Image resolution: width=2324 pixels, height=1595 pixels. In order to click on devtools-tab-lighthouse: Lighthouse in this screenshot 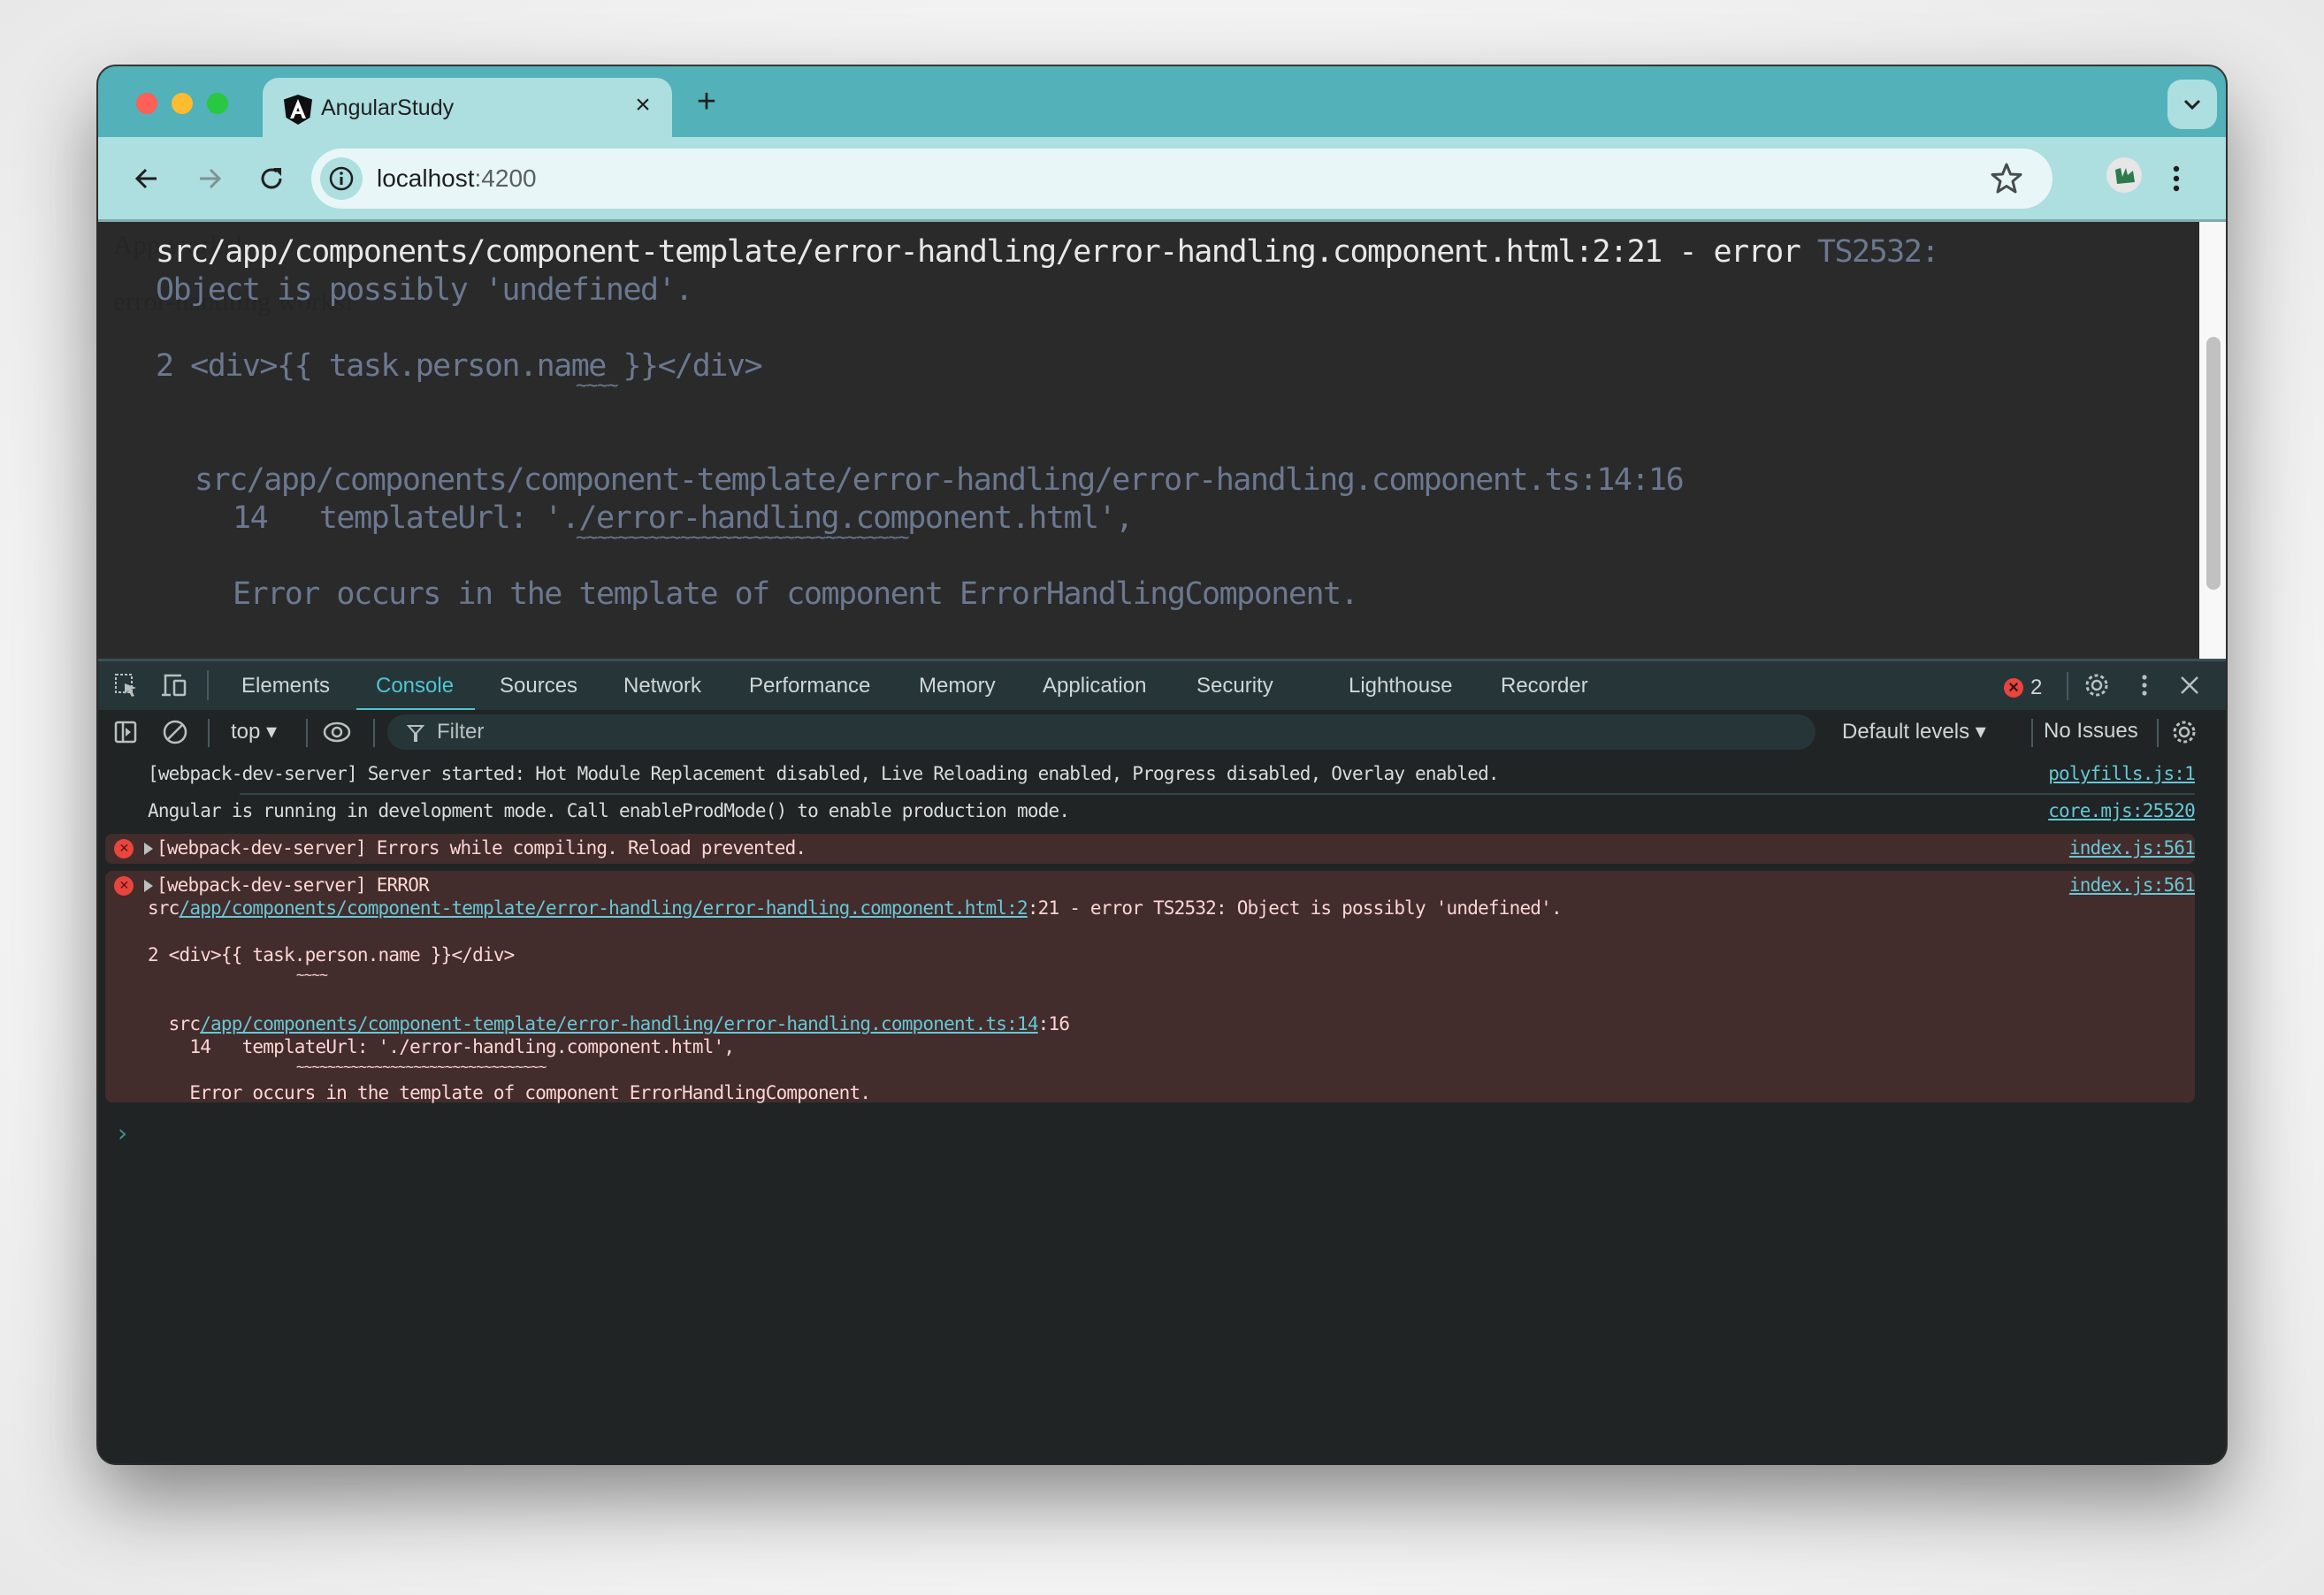, I will do `click(1400, 686)`.